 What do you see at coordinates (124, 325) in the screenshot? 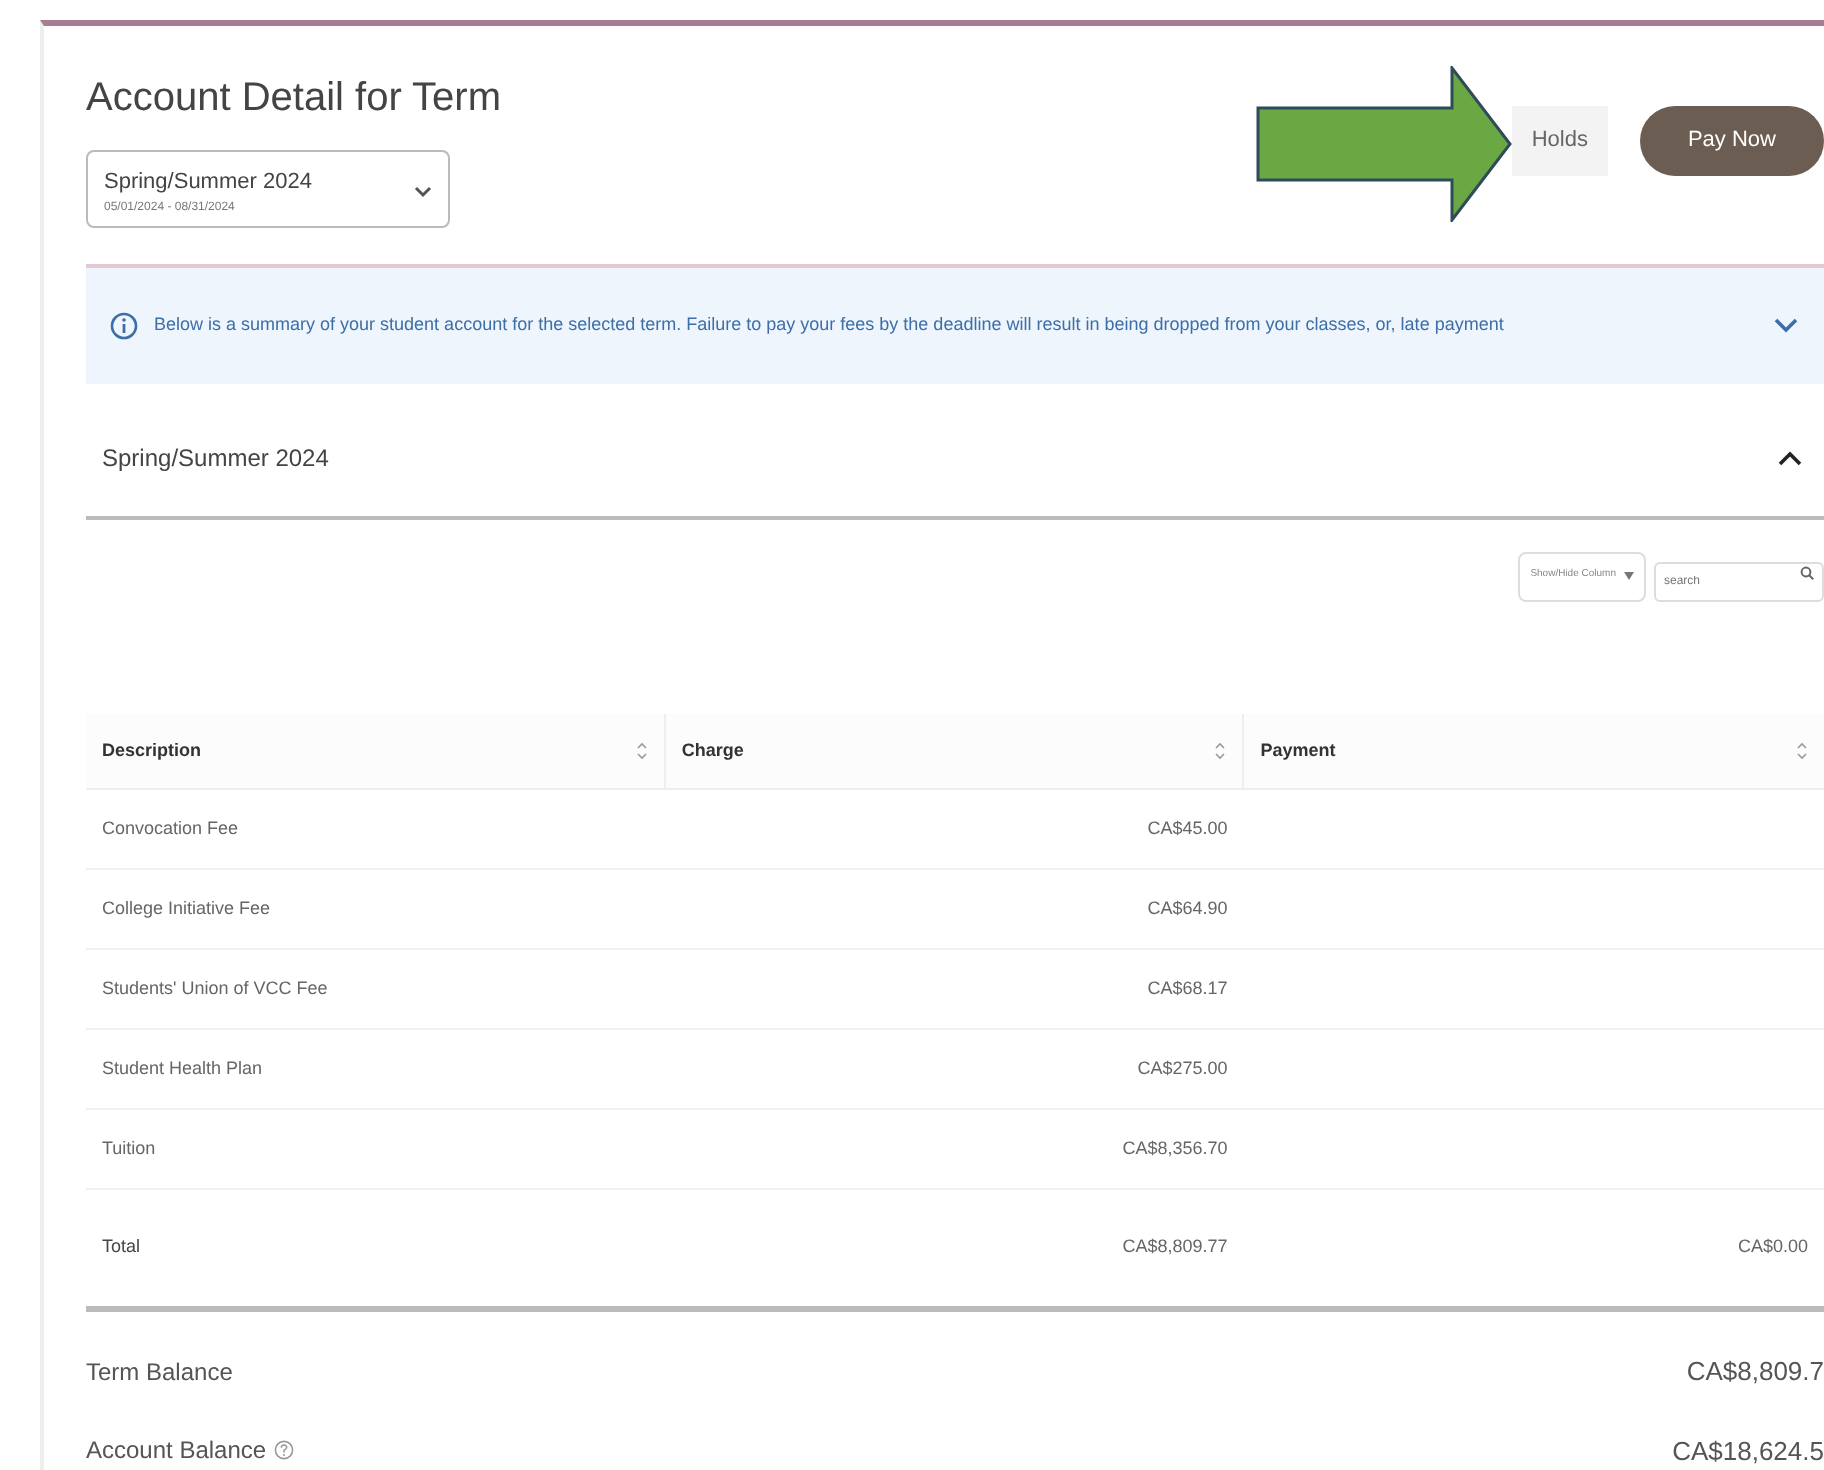
I see `info-icon` at bounding box center [124, 325].